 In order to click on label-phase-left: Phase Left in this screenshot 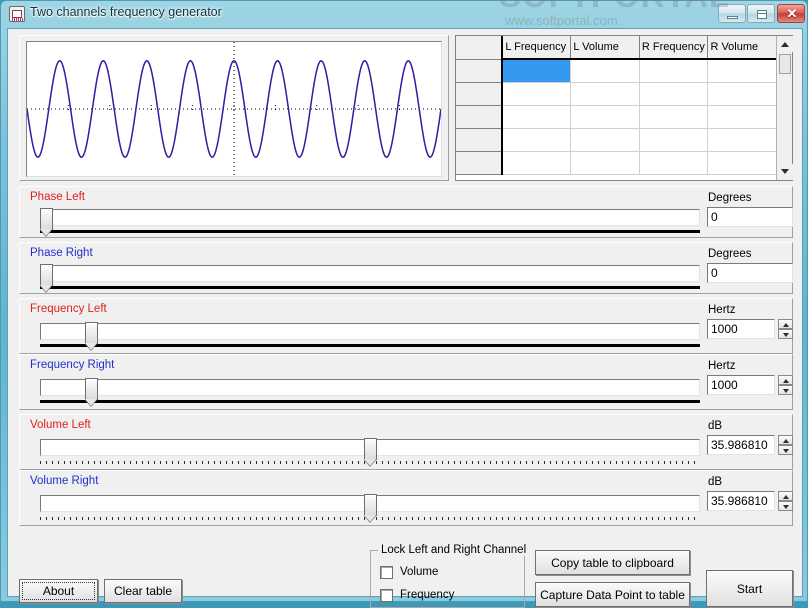, I will do `click(57, 197)`.